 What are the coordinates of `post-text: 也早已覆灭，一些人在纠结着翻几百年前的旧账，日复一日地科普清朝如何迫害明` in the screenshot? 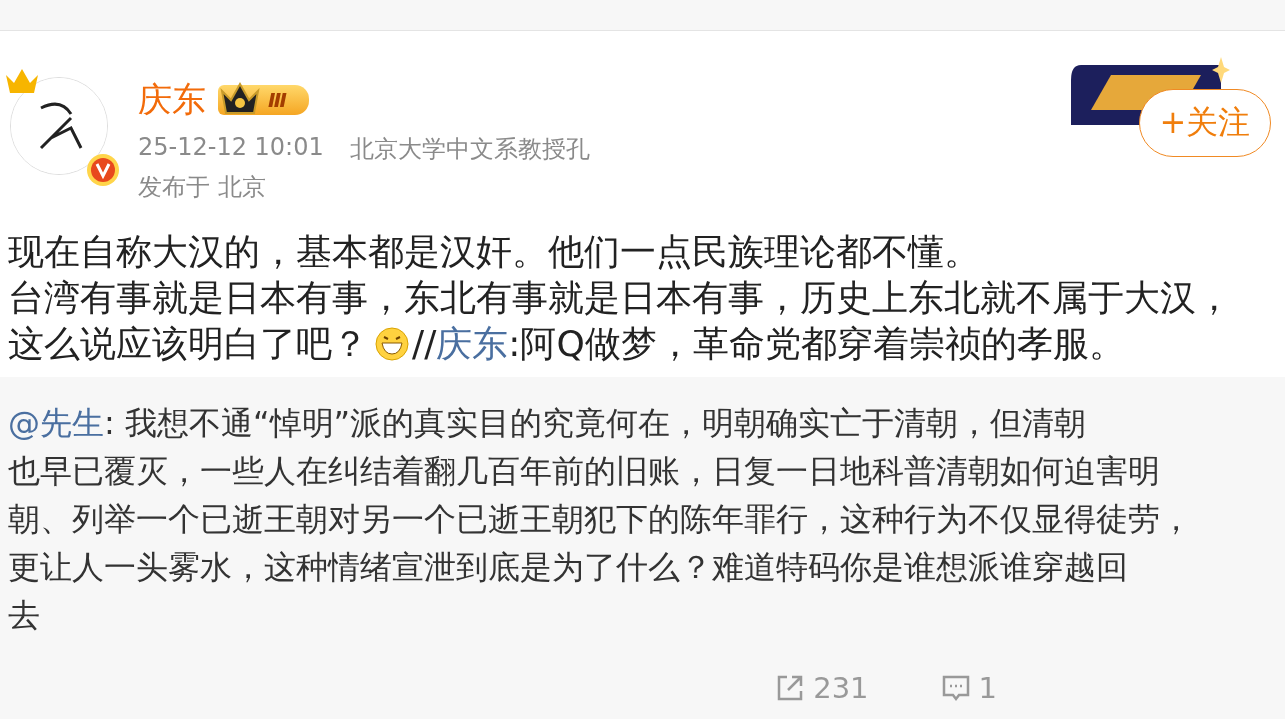 It's located at (584, 471).